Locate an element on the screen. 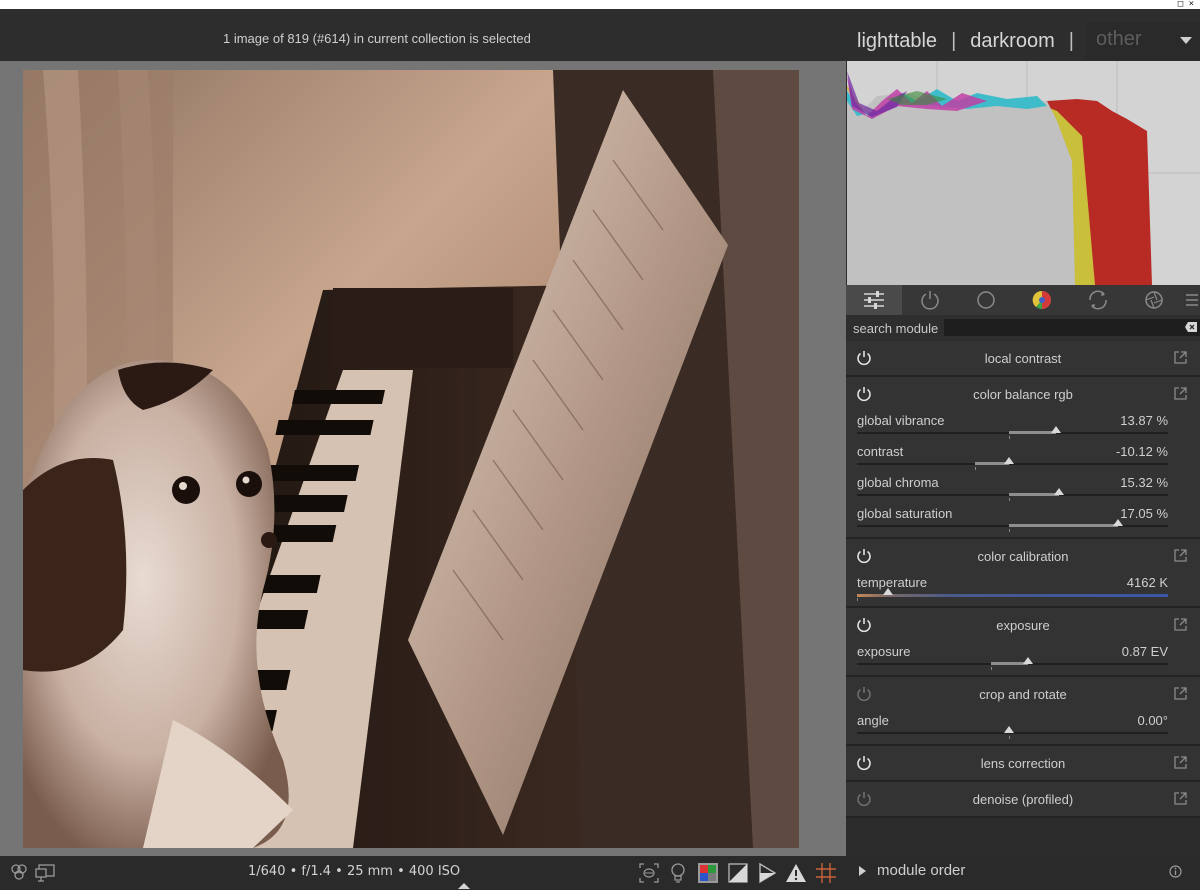  soft-proof-icon is located at coordinates (738, 873).